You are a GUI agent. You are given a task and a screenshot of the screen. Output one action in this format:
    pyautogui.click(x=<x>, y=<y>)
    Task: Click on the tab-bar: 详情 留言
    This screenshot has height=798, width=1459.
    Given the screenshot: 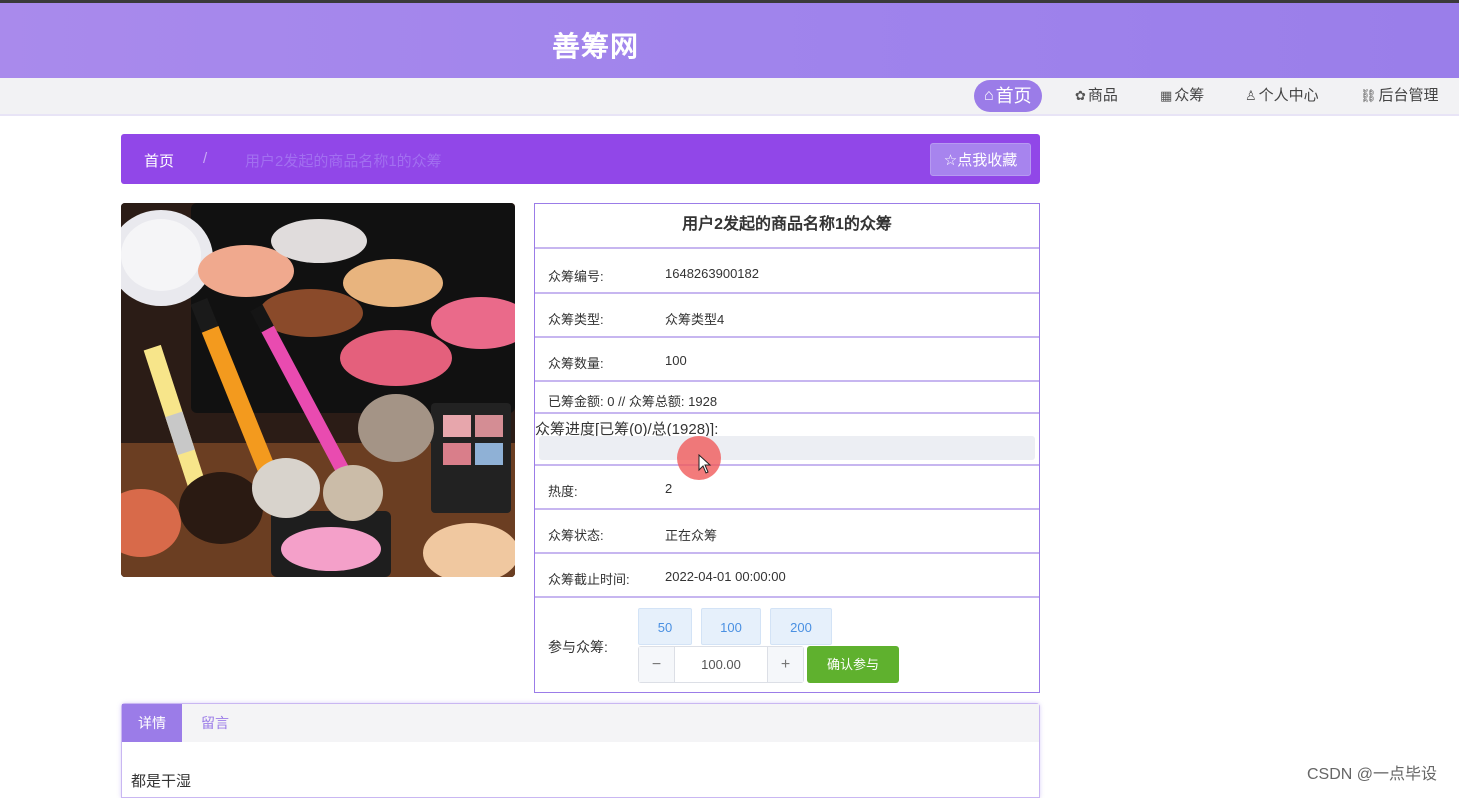 What is the action you would take?
    pyautogui.click(x=580, y=723)
    